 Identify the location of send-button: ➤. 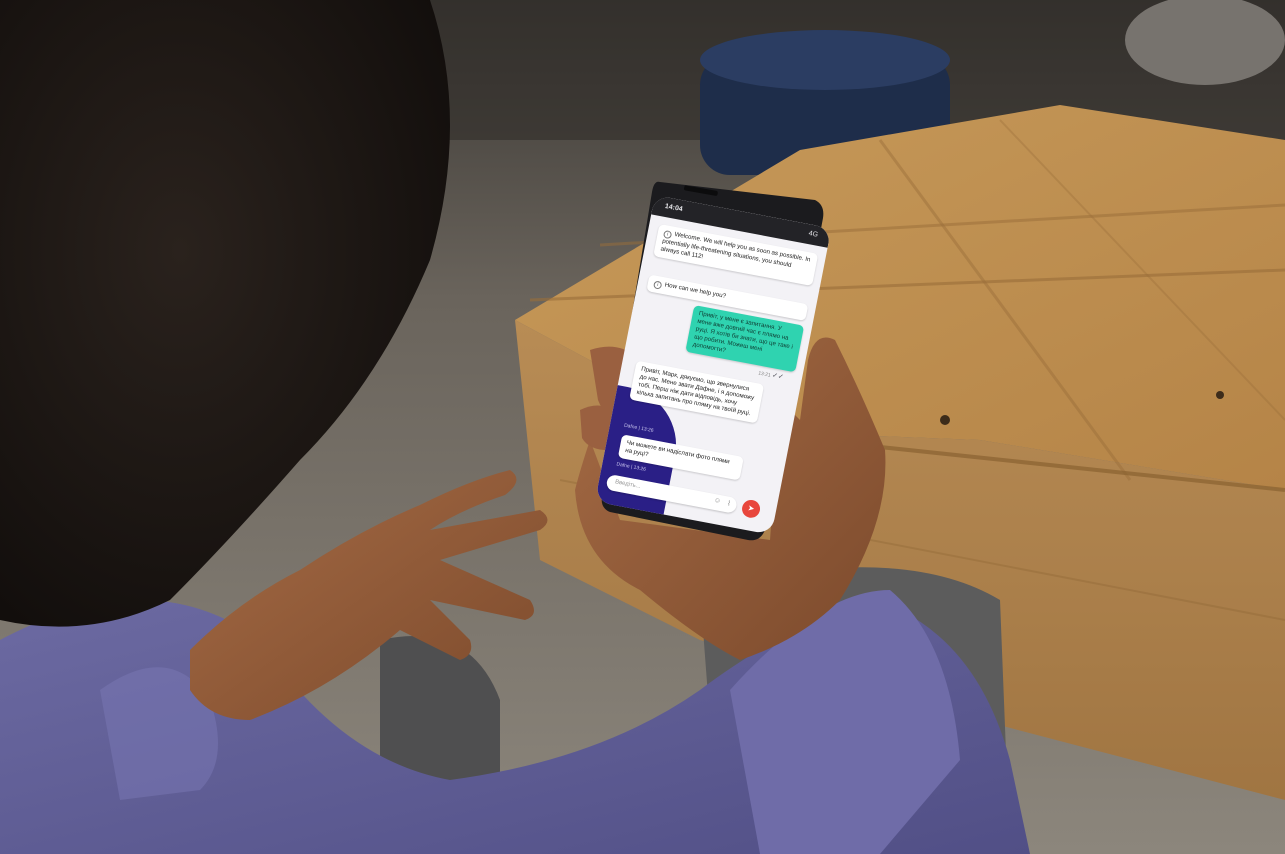
(751, 509).